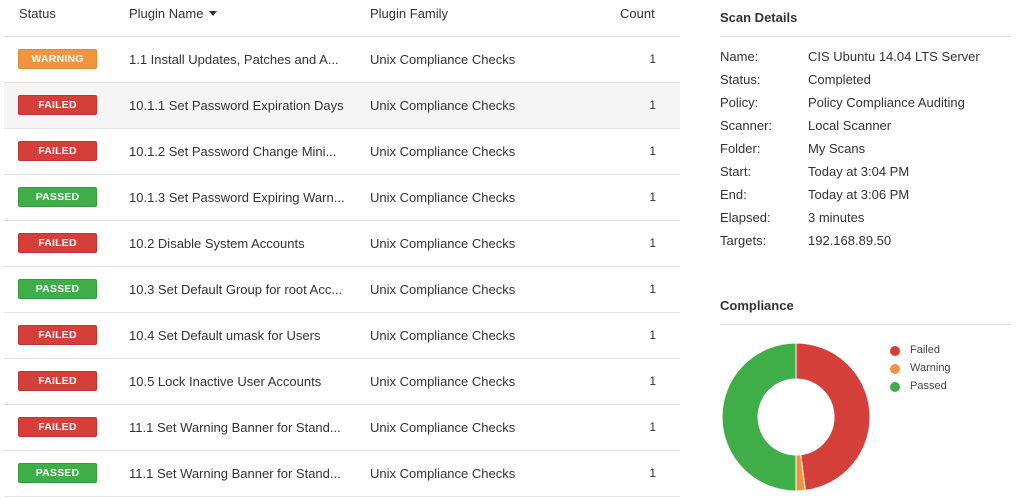 Image resolution: width=1019 pixels, height=499 pixels. What do you see at coordinates (865, 36) in the screenshot?
I see `scan-details-divider` at bounding box center [865, 36].